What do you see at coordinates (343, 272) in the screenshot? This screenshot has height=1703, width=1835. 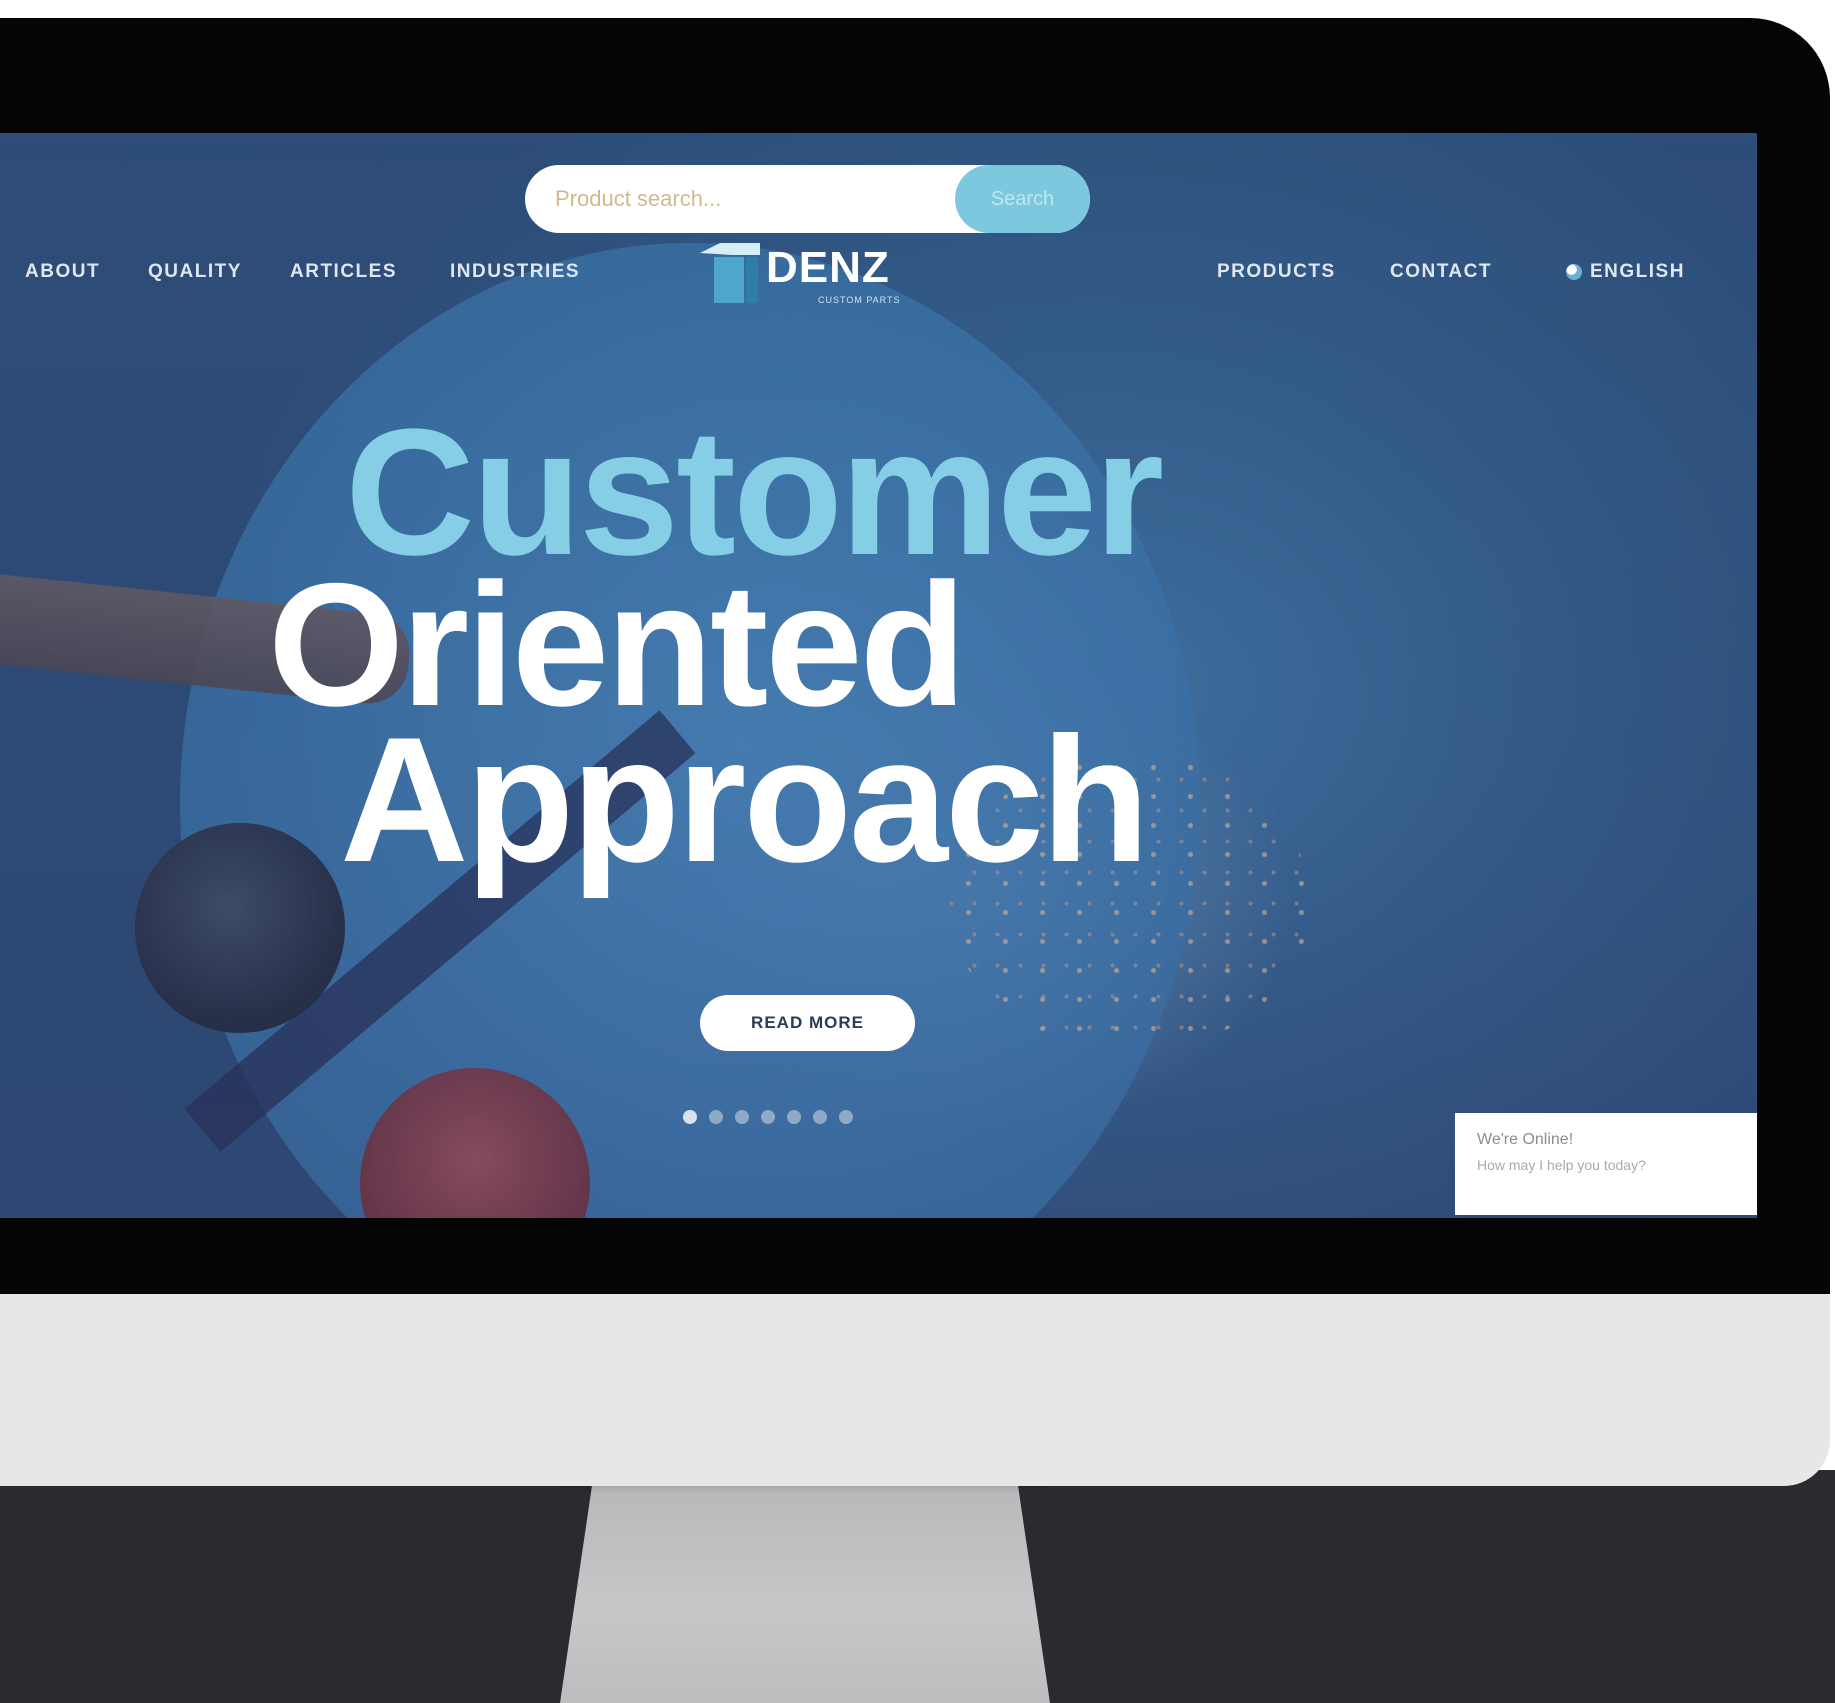 I see `nav-item-articles: ARTICLES` at bounding box center [343, 272].